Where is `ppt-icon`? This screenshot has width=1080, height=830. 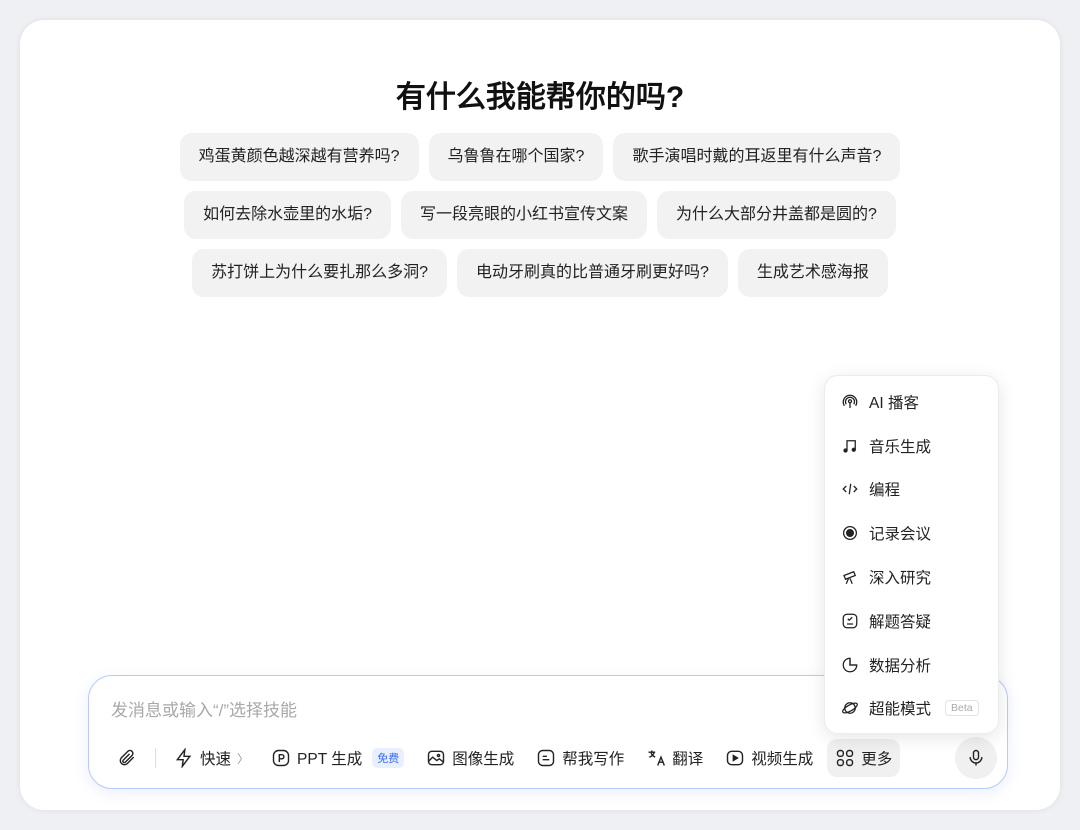
ppt-icon is located at coordinates (281, 758).